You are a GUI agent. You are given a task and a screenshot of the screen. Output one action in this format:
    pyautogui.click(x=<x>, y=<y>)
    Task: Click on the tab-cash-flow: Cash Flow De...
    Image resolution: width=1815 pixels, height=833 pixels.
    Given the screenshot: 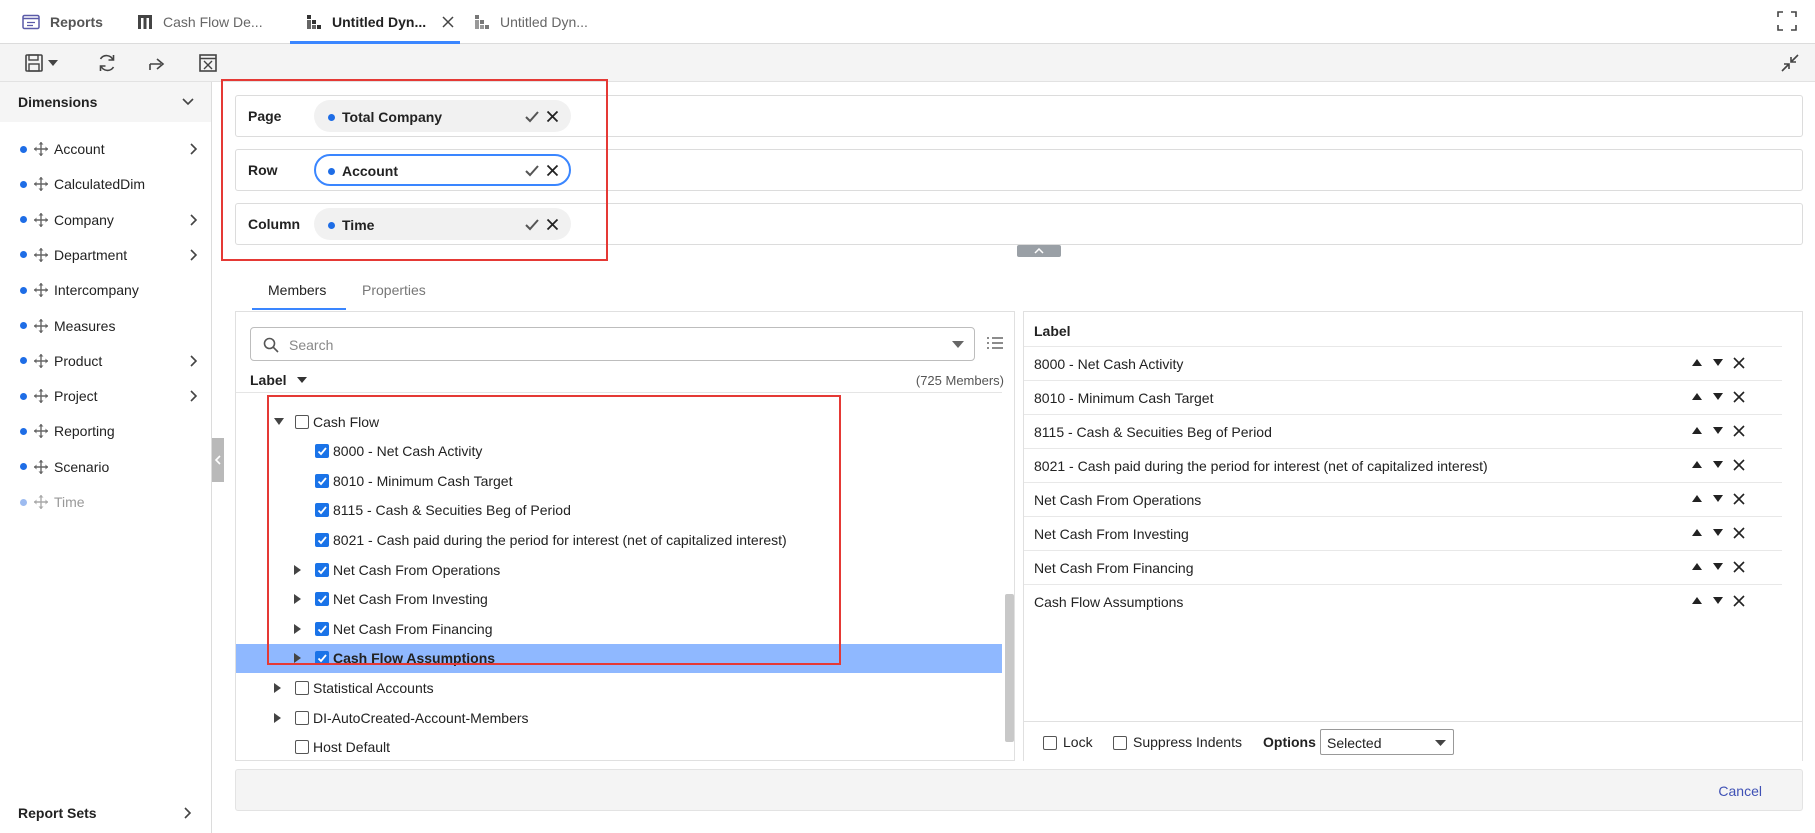 What is the action you would take?
    pyautogui.click(x=200, y=22)
    